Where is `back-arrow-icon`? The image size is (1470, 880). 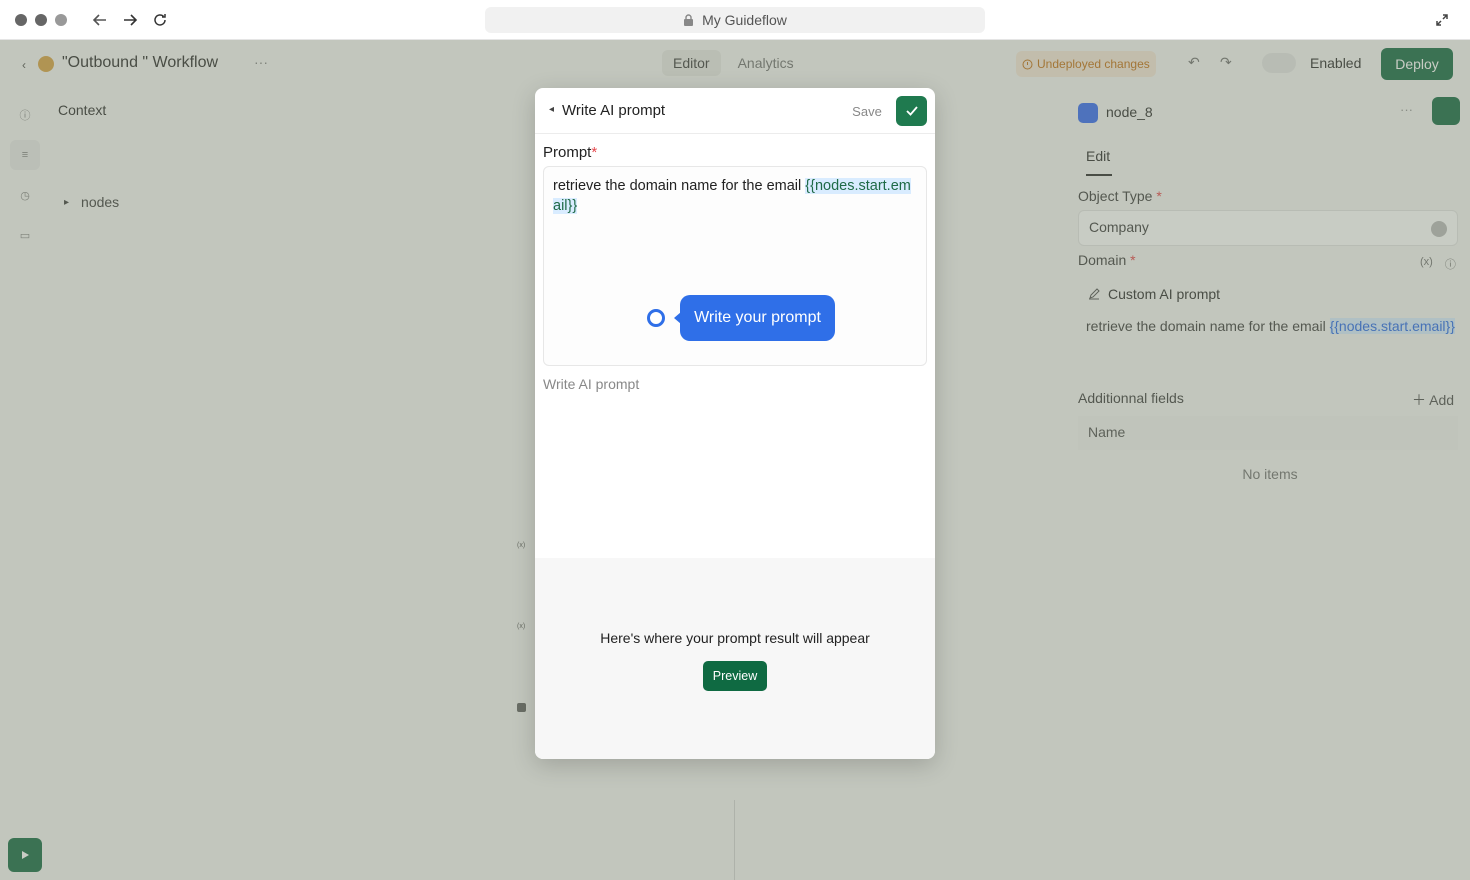
back-arrow-icon is located at coordinates (100, 20).